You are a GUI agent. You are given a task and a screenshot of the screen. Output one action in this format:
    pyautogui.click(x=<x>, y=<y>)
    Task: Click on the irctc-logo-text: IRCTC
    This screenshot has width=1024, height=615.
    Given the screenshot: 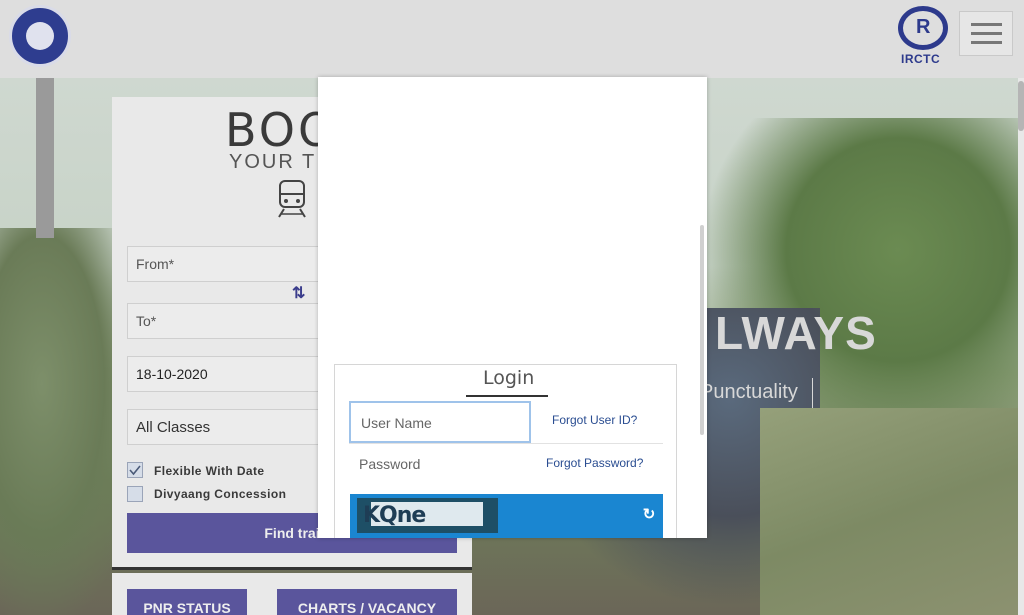 What is the action you would take?
    pyautogui.click(x=921, y=59)
    